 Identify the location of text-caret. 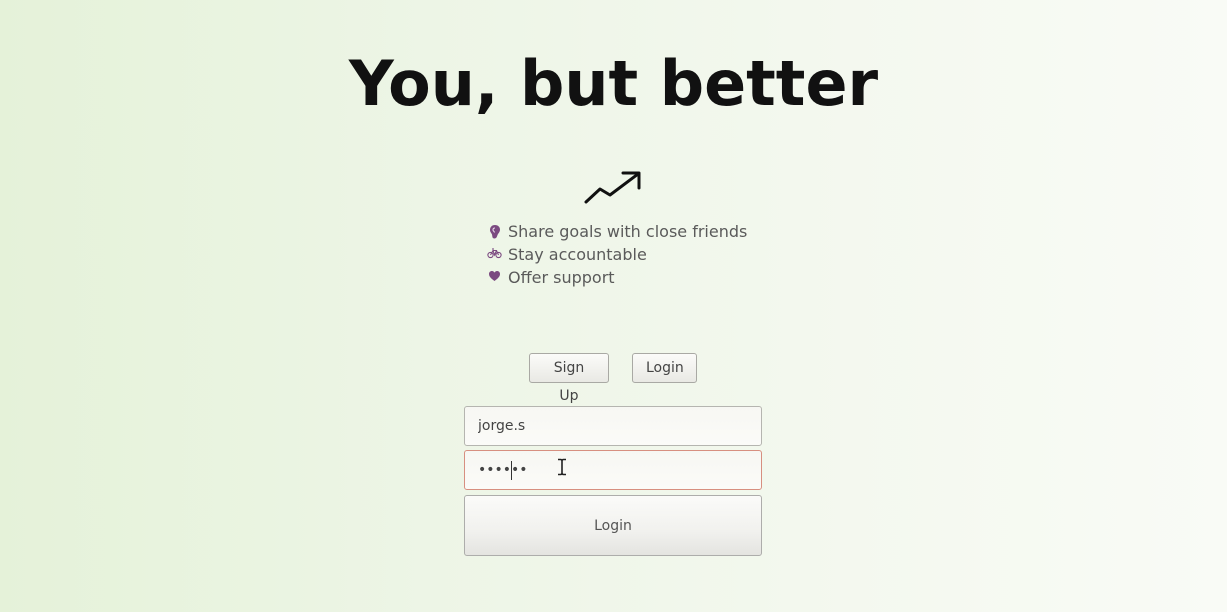
(511, 470).